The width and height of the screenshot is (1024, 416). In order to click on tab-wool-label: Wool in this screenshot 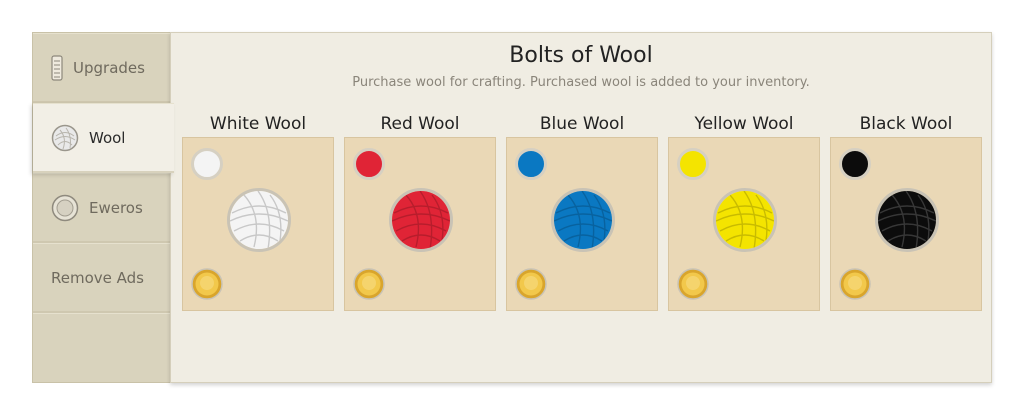, I will do `click(107, 137)`.